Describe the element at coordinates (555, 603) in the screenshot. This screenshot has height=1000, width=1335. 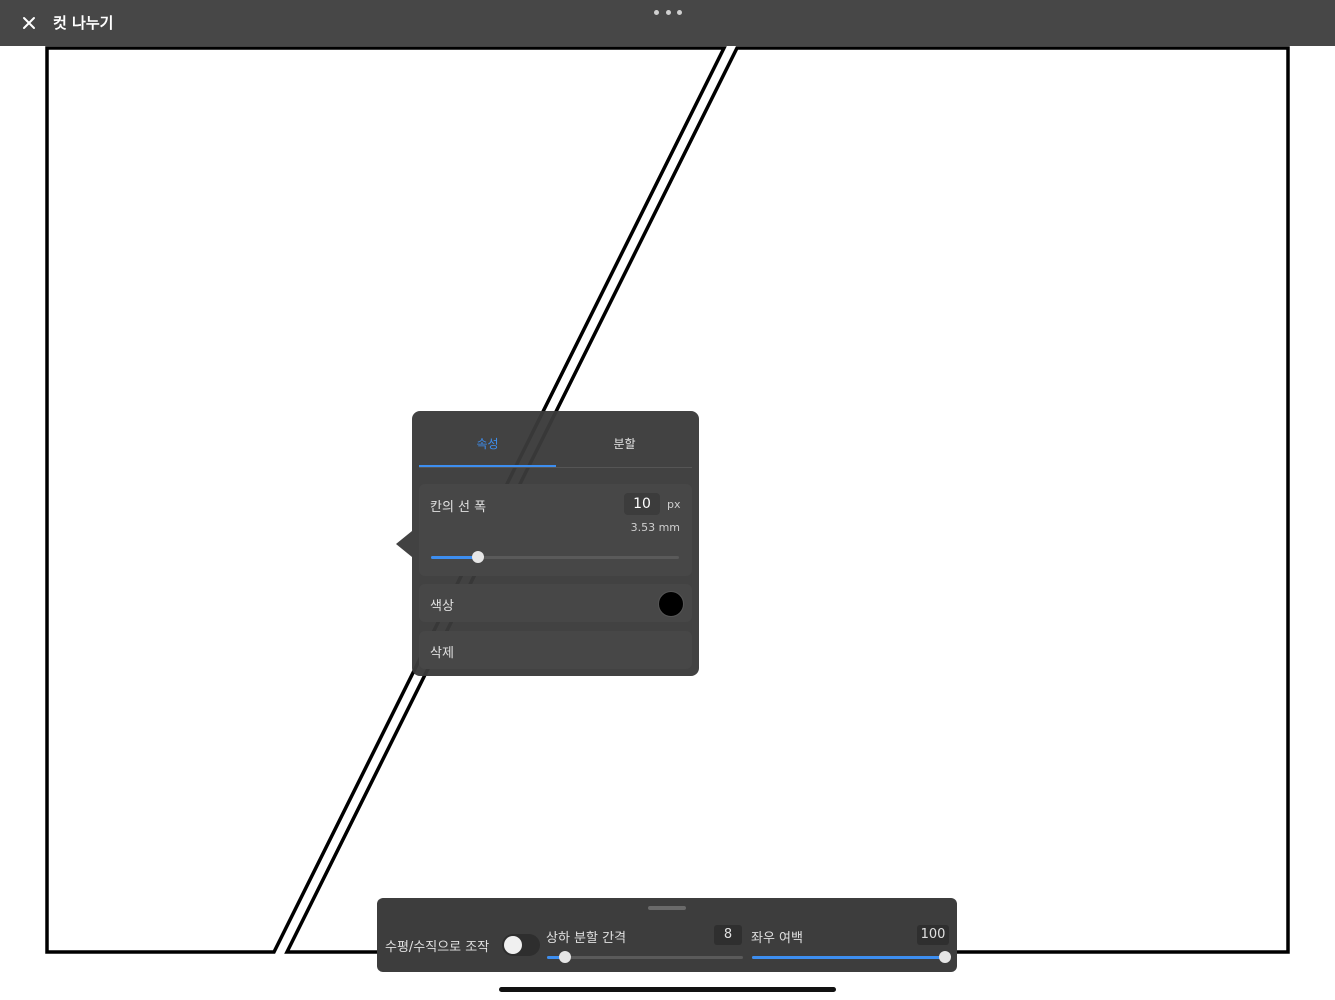
I see `color-row: 색상` at that location.